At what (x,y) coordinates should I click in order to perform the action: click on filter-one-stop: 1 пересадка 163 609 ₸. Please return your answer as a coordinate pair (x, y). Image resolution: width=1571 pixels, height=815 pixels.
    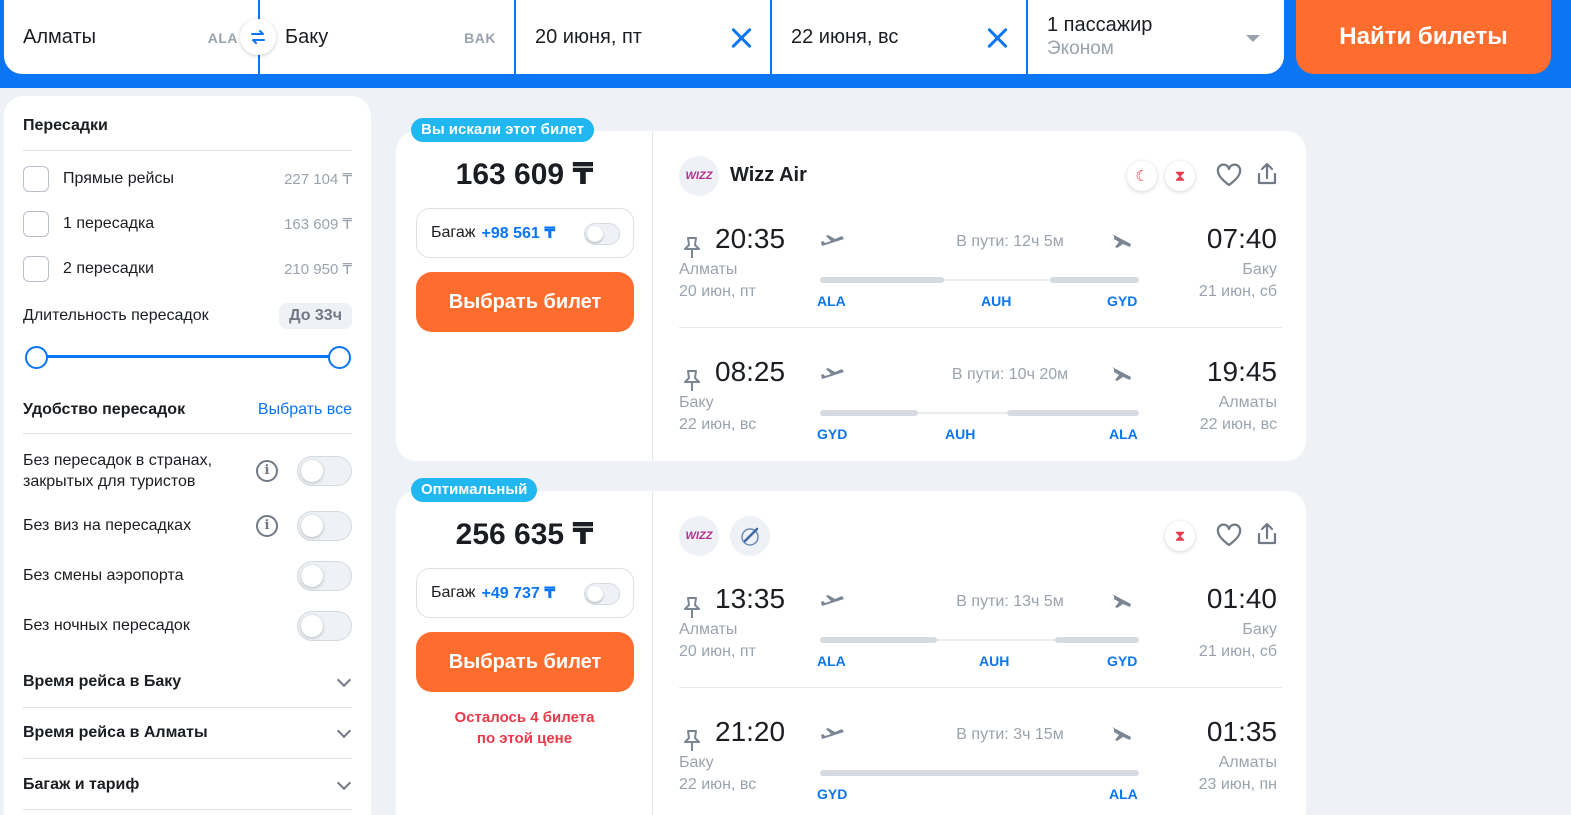
    Looking at the image, I should click on (187, 224).